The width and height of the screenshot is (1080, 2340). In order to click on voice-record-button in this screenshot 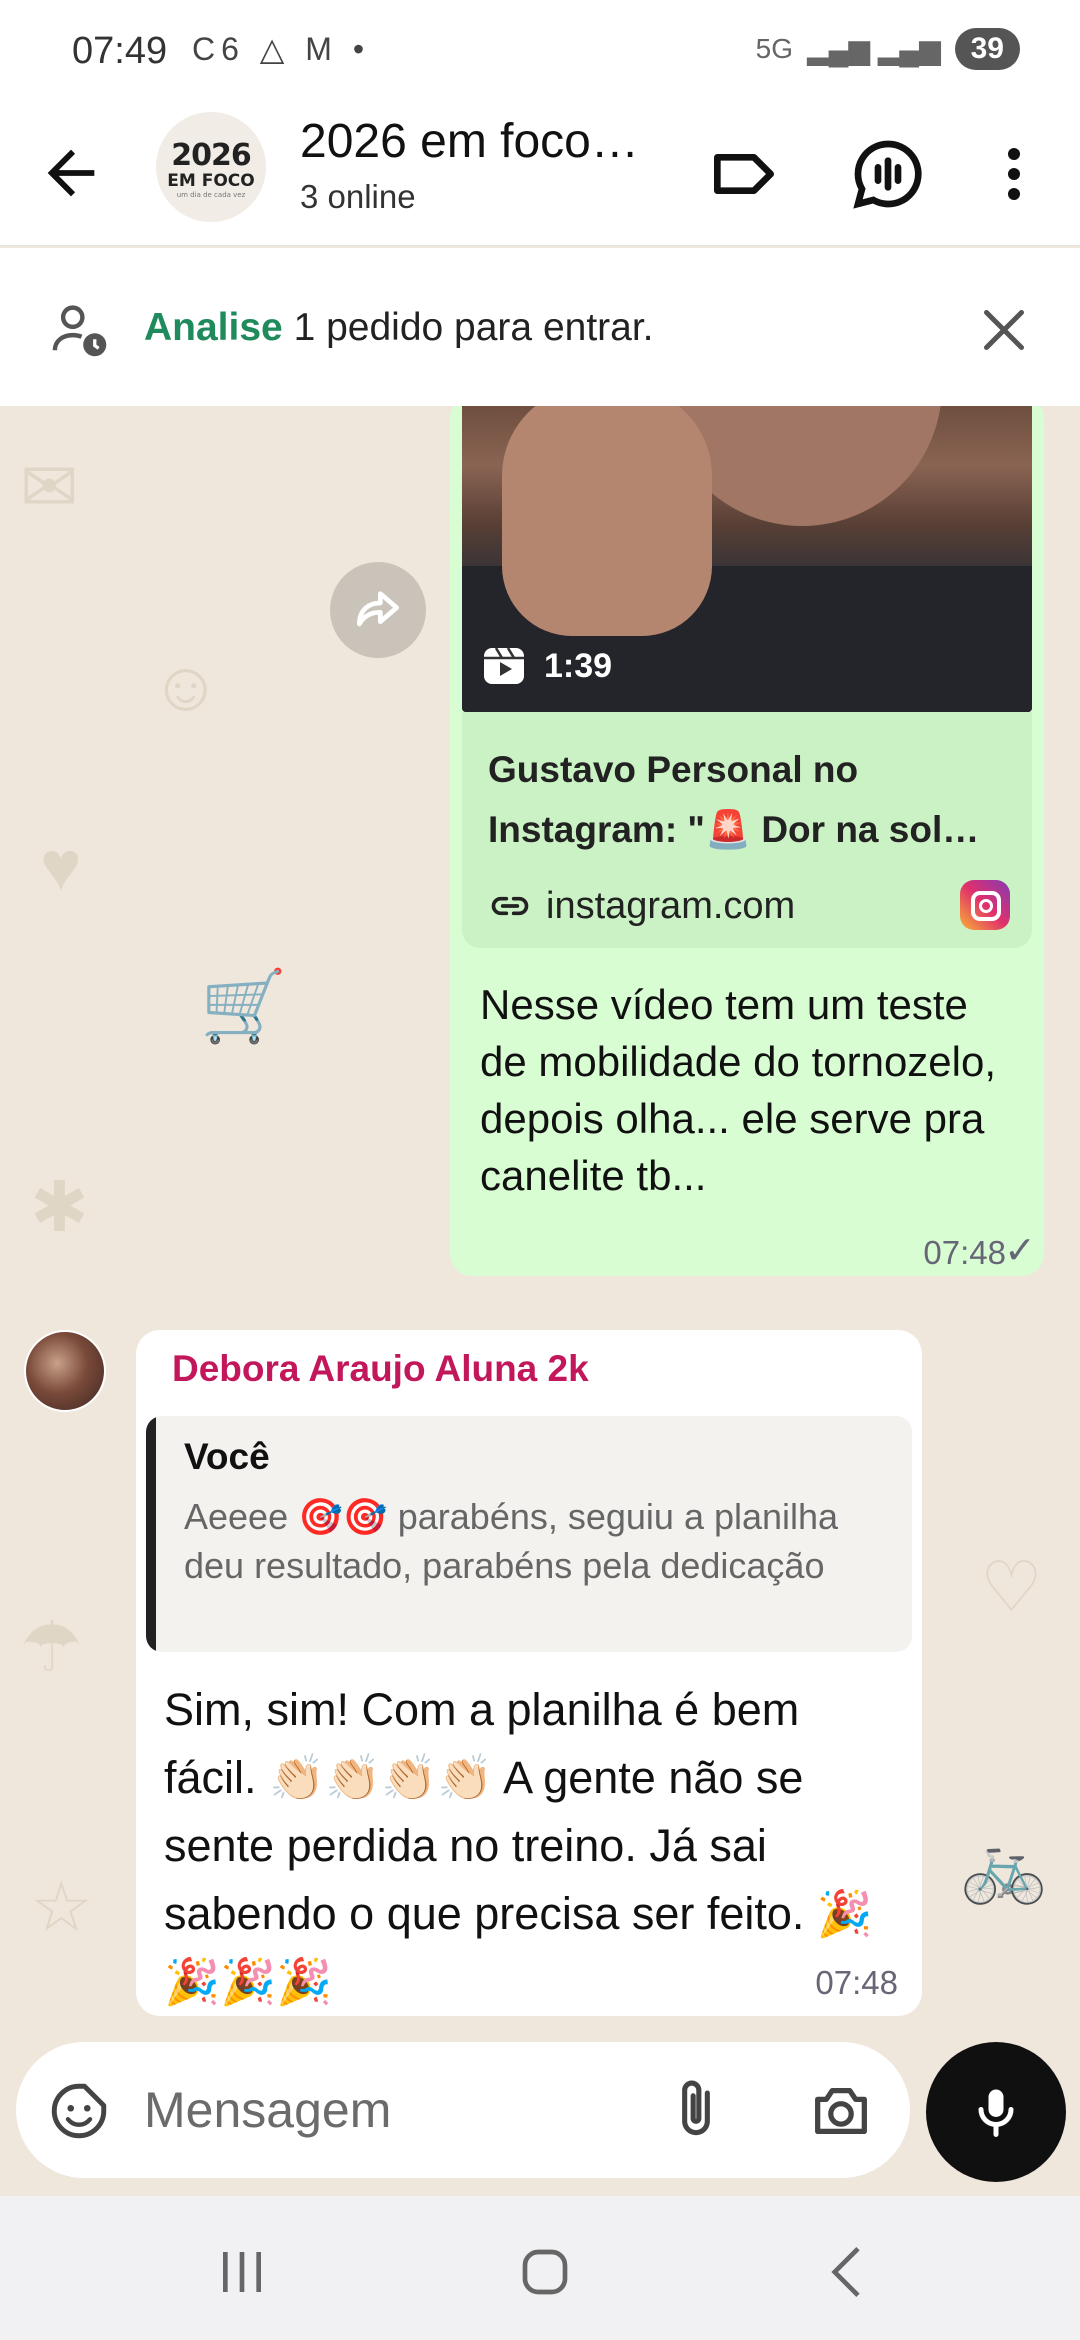, I will do `click(996, 2112)`.